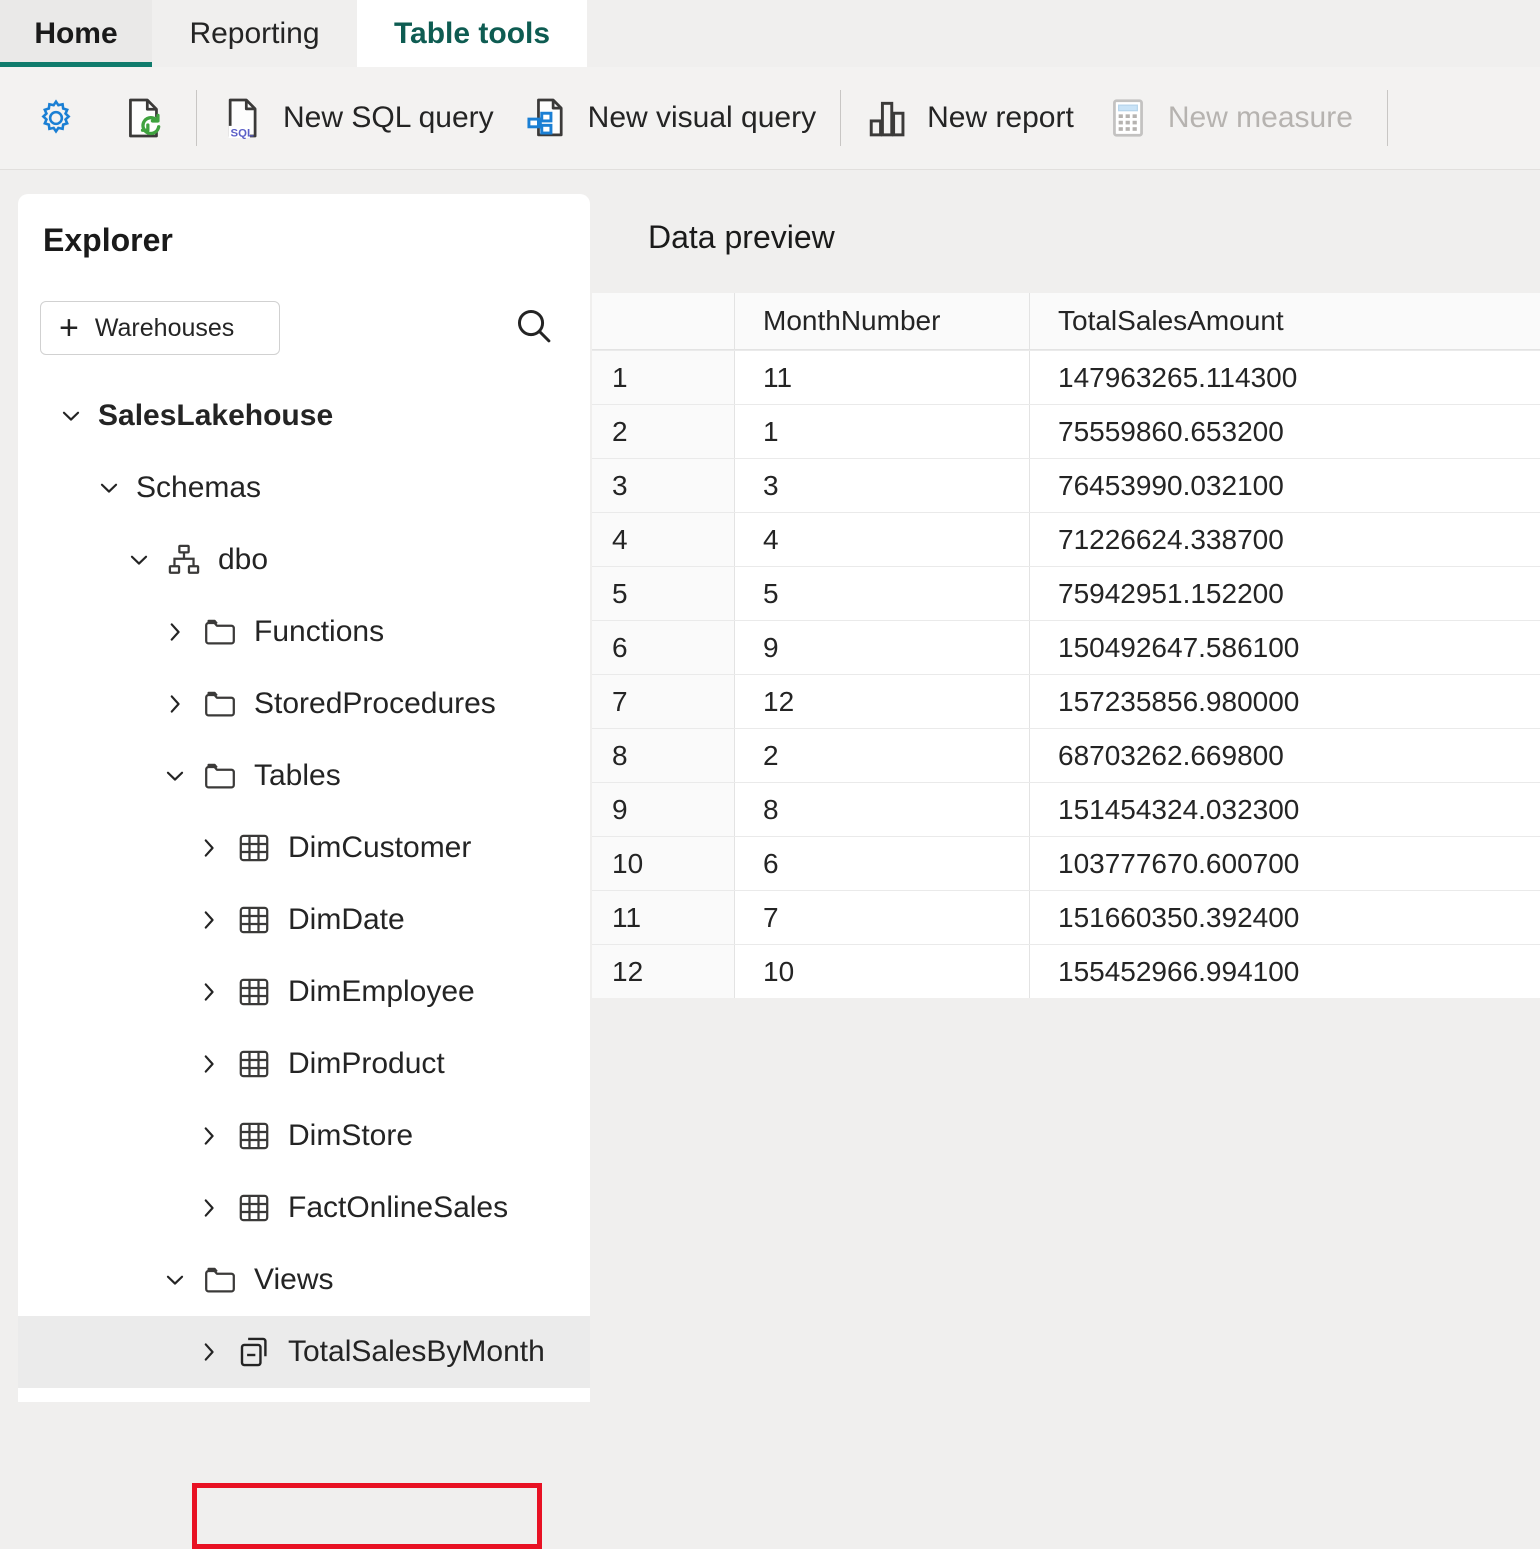 This screenshot has height=1549, width=1540. I want to click on refresh-file-icon, so click(144, 118).